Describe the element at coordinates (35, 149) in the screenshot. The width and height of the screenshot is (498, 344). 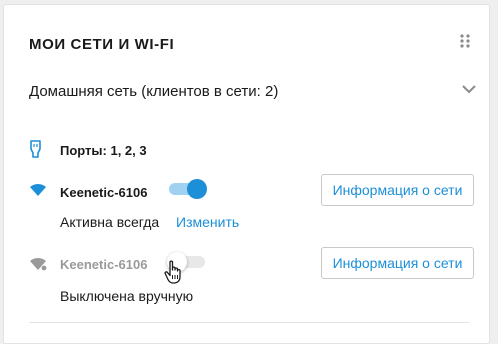
I see `ethernet-port-icon` at that location.